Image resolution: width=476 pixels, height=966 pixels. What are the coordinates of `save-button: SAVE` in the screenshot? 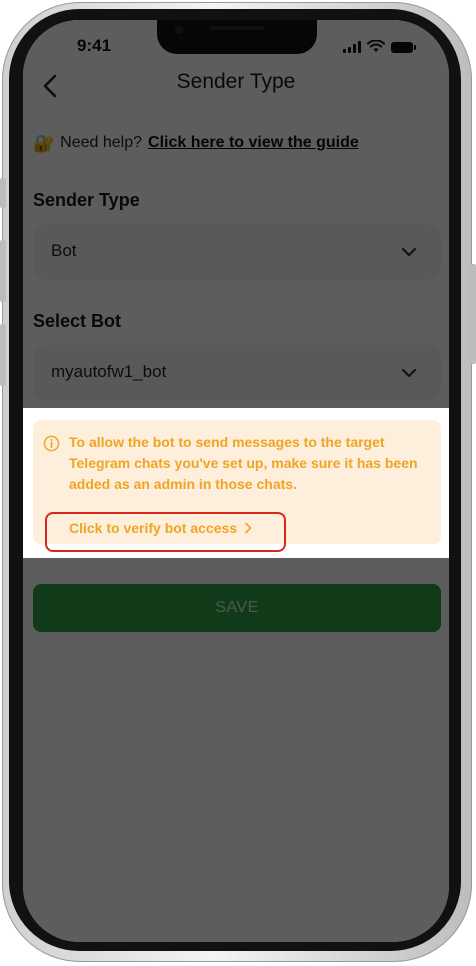 It's located at (237, 608).